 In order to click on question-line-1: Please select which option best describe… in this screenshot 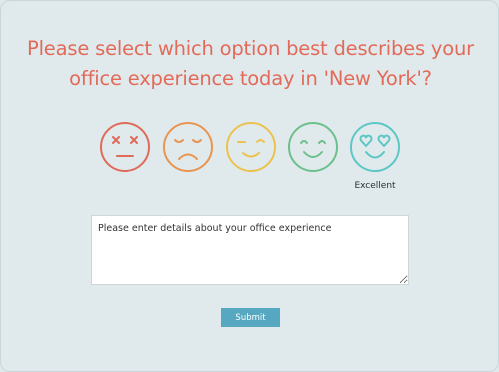, I will do `click(250, 48)`.